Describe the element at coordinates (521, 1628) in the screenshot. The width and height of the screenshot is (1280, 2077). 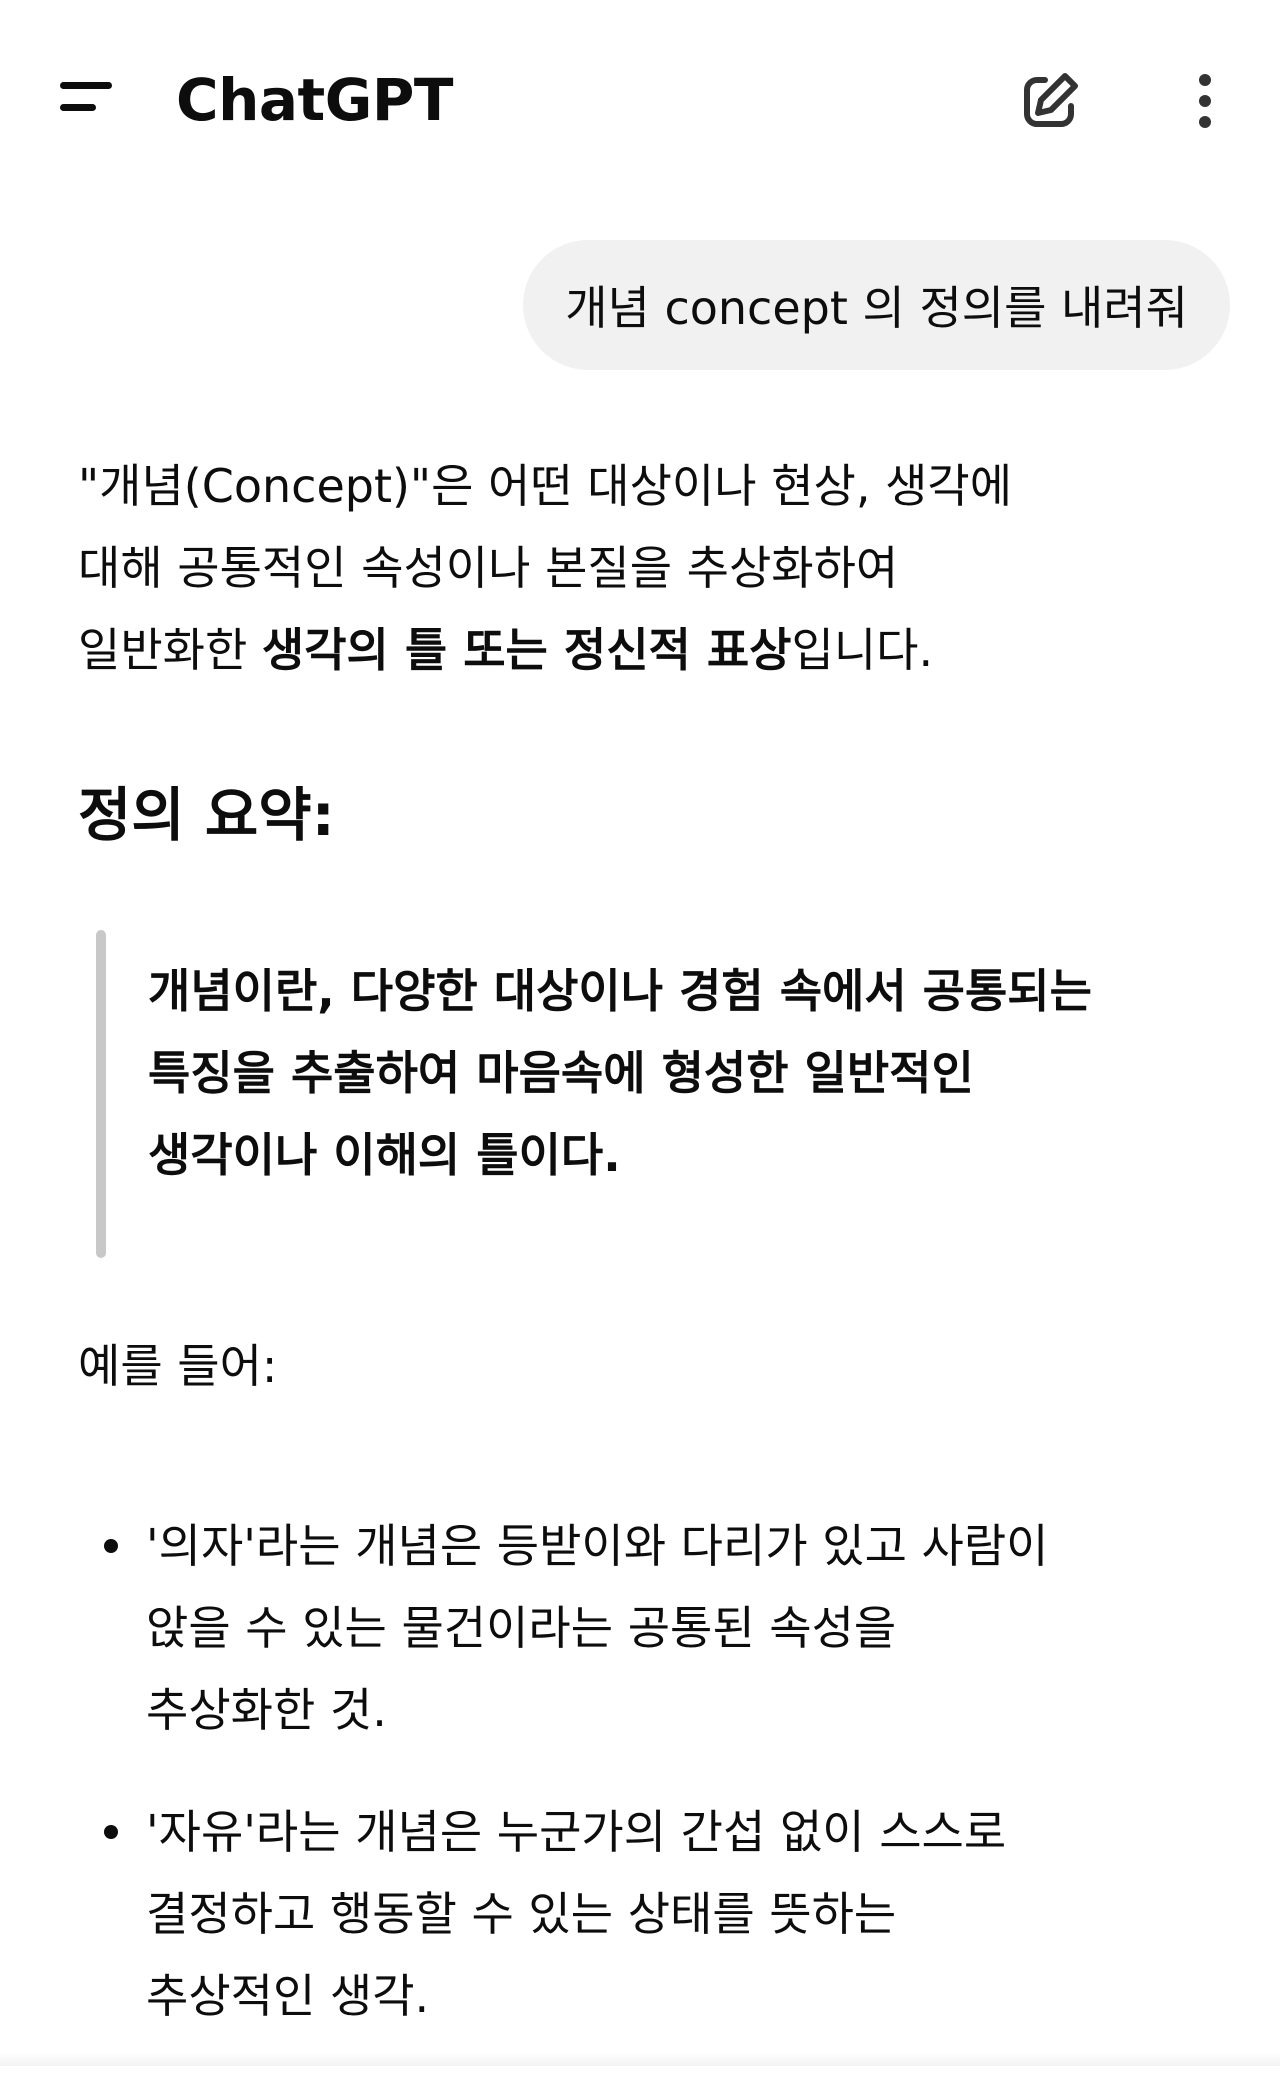
I see `bullet-line: 앉을 수 있는 물건이라는 공통된 속성을` at that location.